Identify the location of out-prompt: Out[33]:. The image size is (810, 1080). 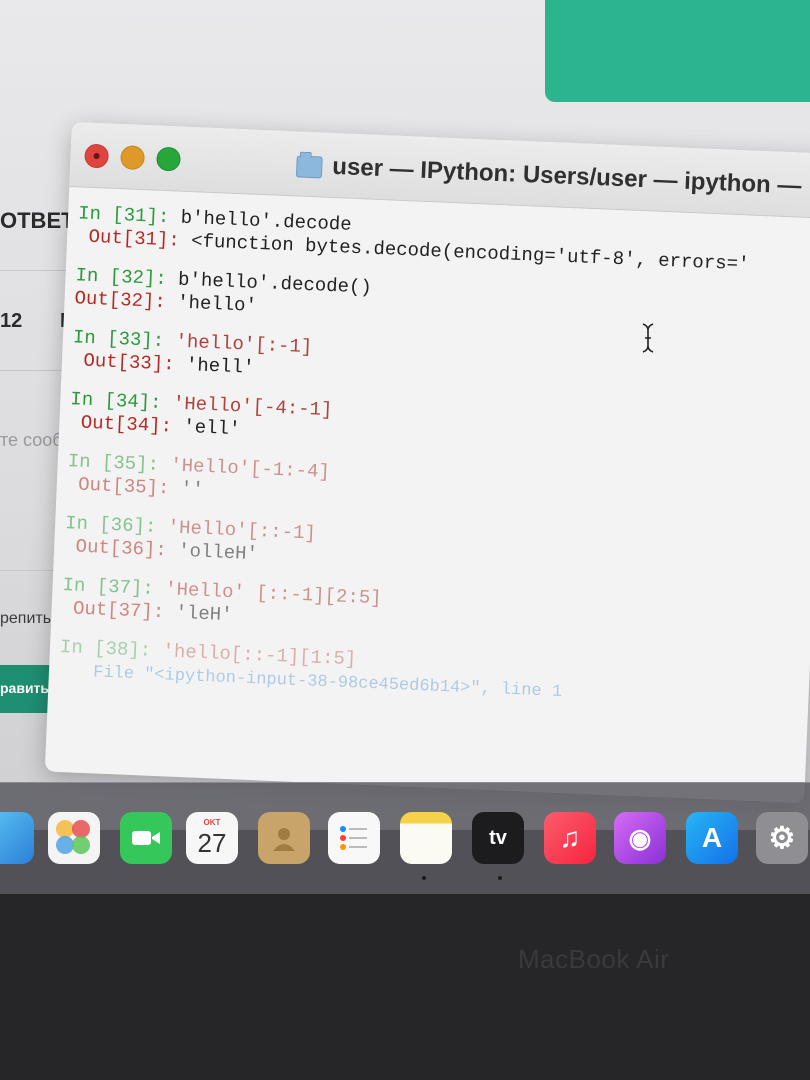
(129, 362).